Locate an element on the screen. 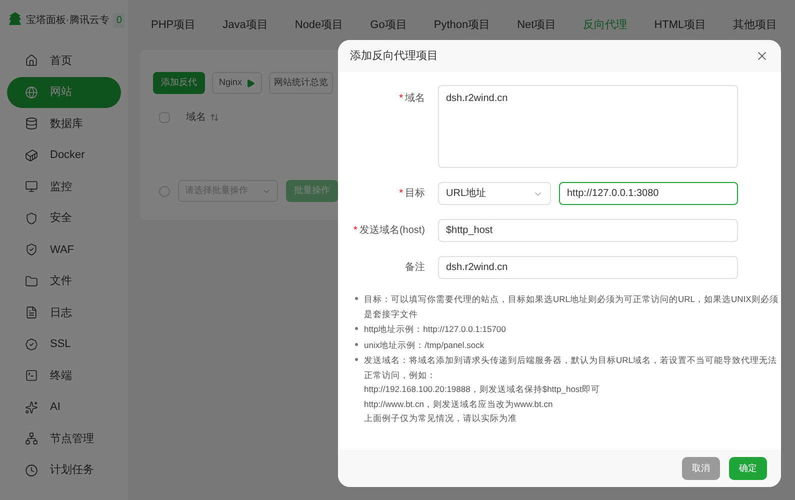 The height and width of the screenshot is (500, 795). shield-icon is located at coordinates (31, 218).